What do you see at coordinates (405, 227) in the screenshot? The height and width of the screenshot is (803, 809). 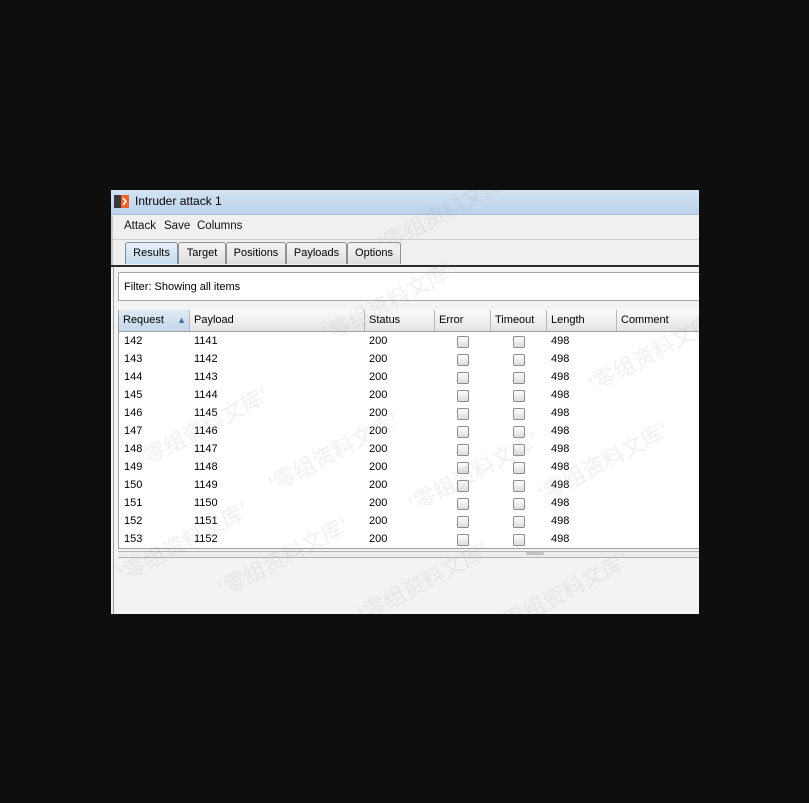 I see `menu-bar: Attack Save Columns` at bounding box center [405, 227].